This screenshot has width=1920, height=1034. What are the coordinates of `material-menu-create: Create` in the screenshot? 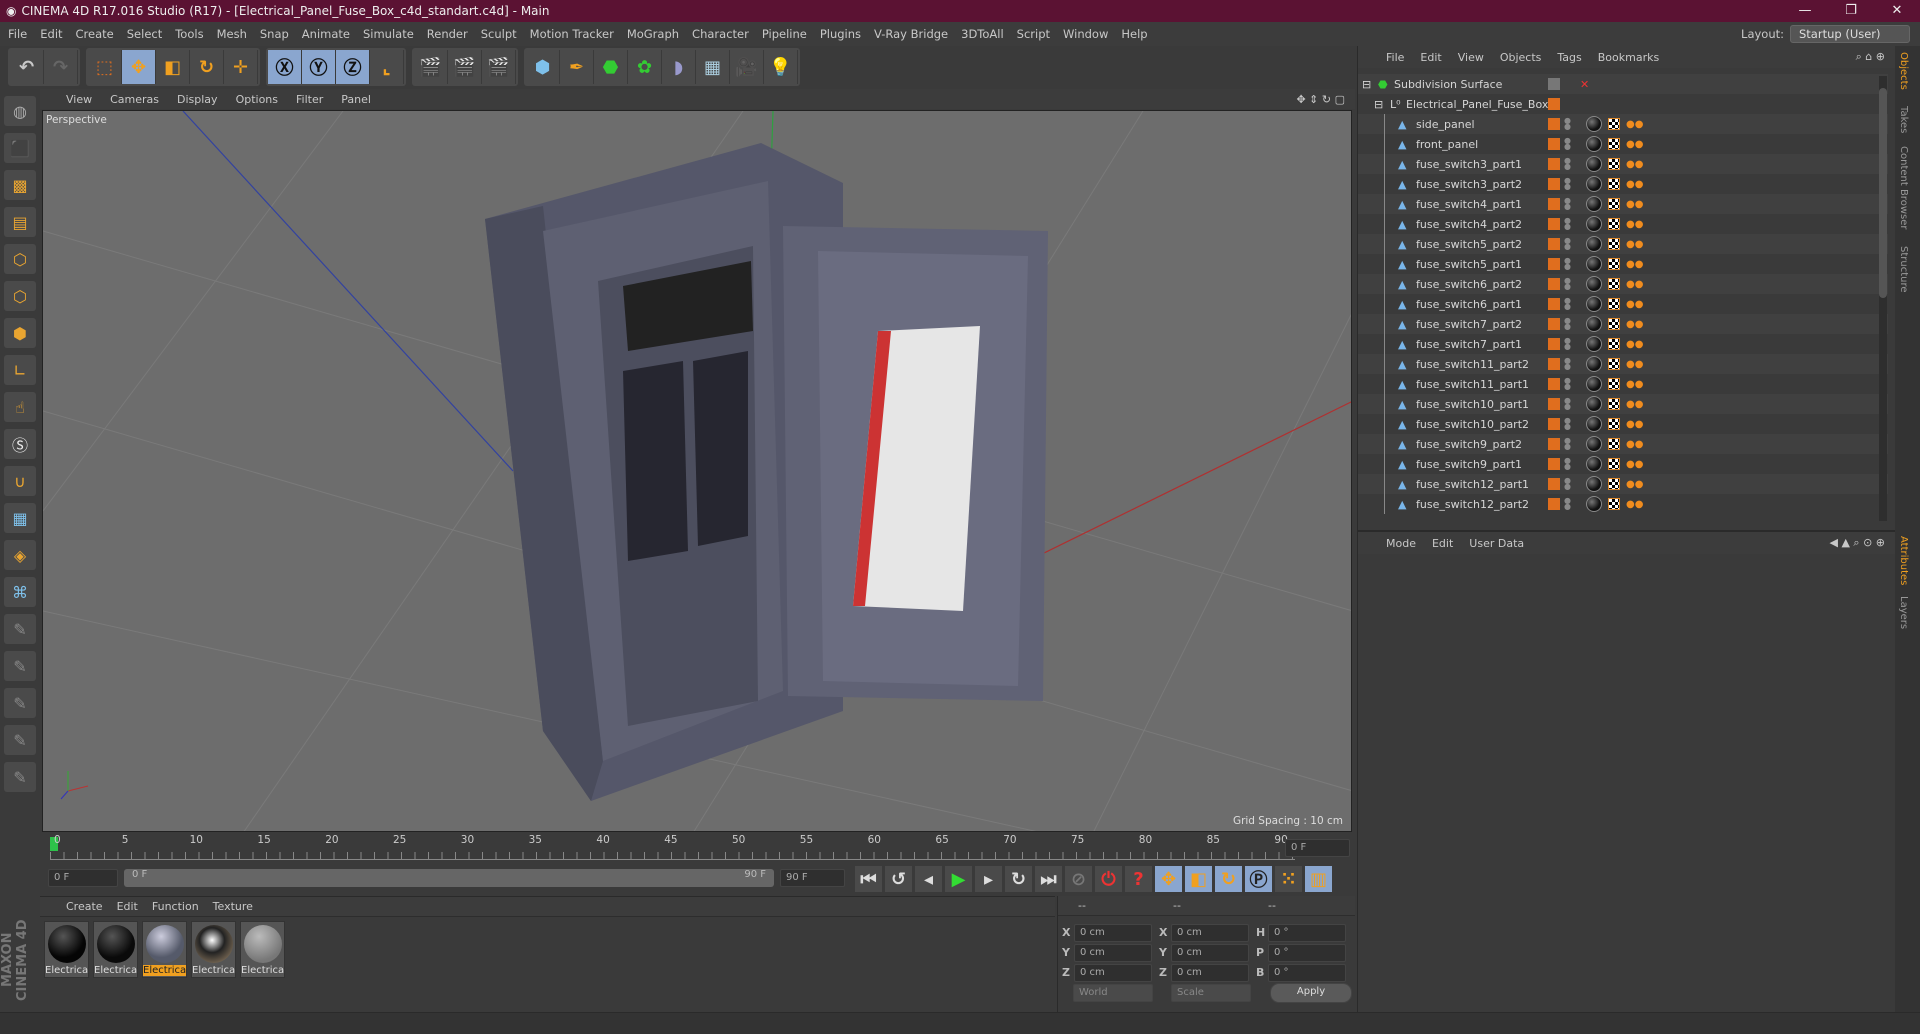 It's located at (84, 906).